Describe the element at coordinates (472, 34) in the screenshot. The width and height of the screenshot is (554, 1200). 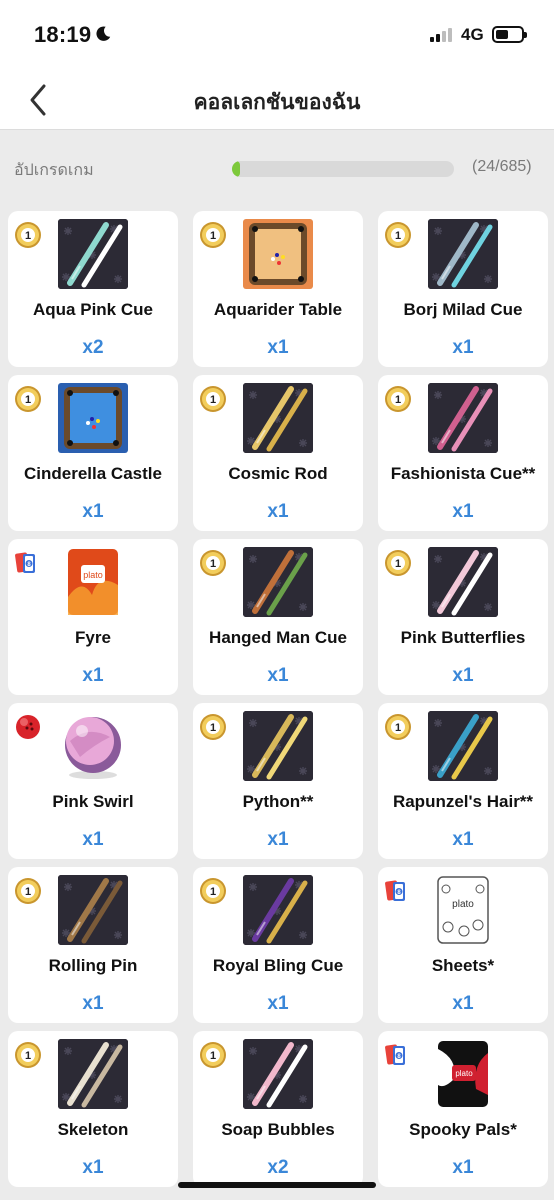
I see `network-label: 4G` at that location.